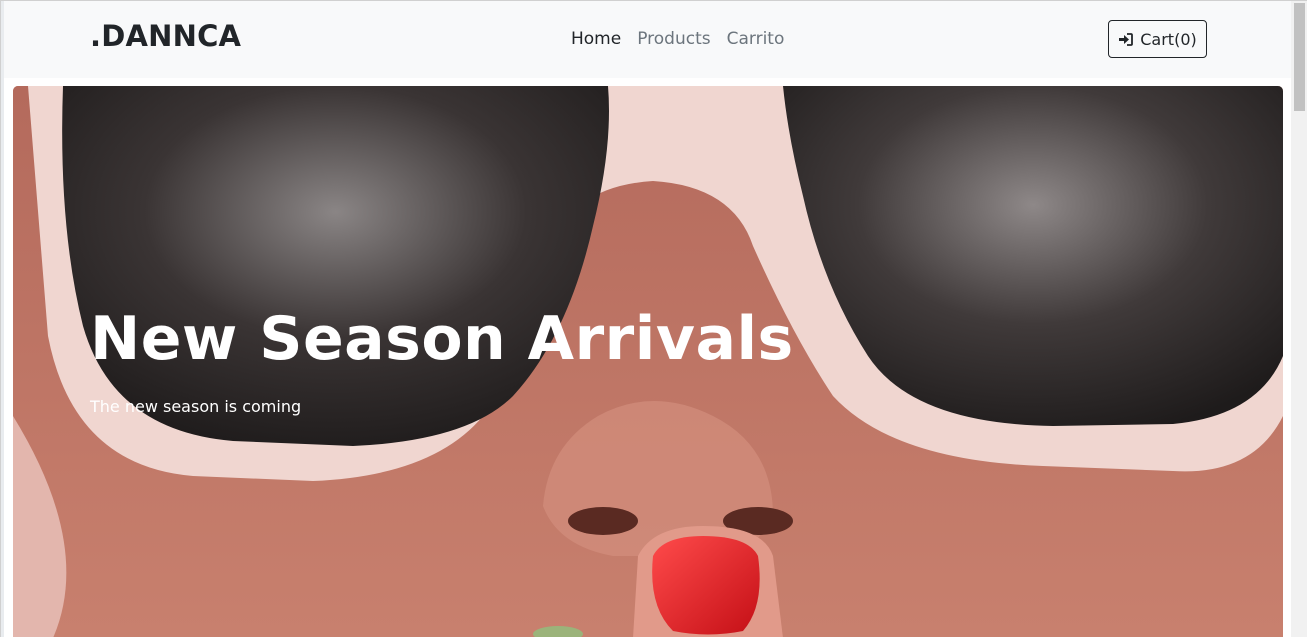 The image size is (1307, 637). I want to click on brand-logo: .DANNCA, so click(165, 36).